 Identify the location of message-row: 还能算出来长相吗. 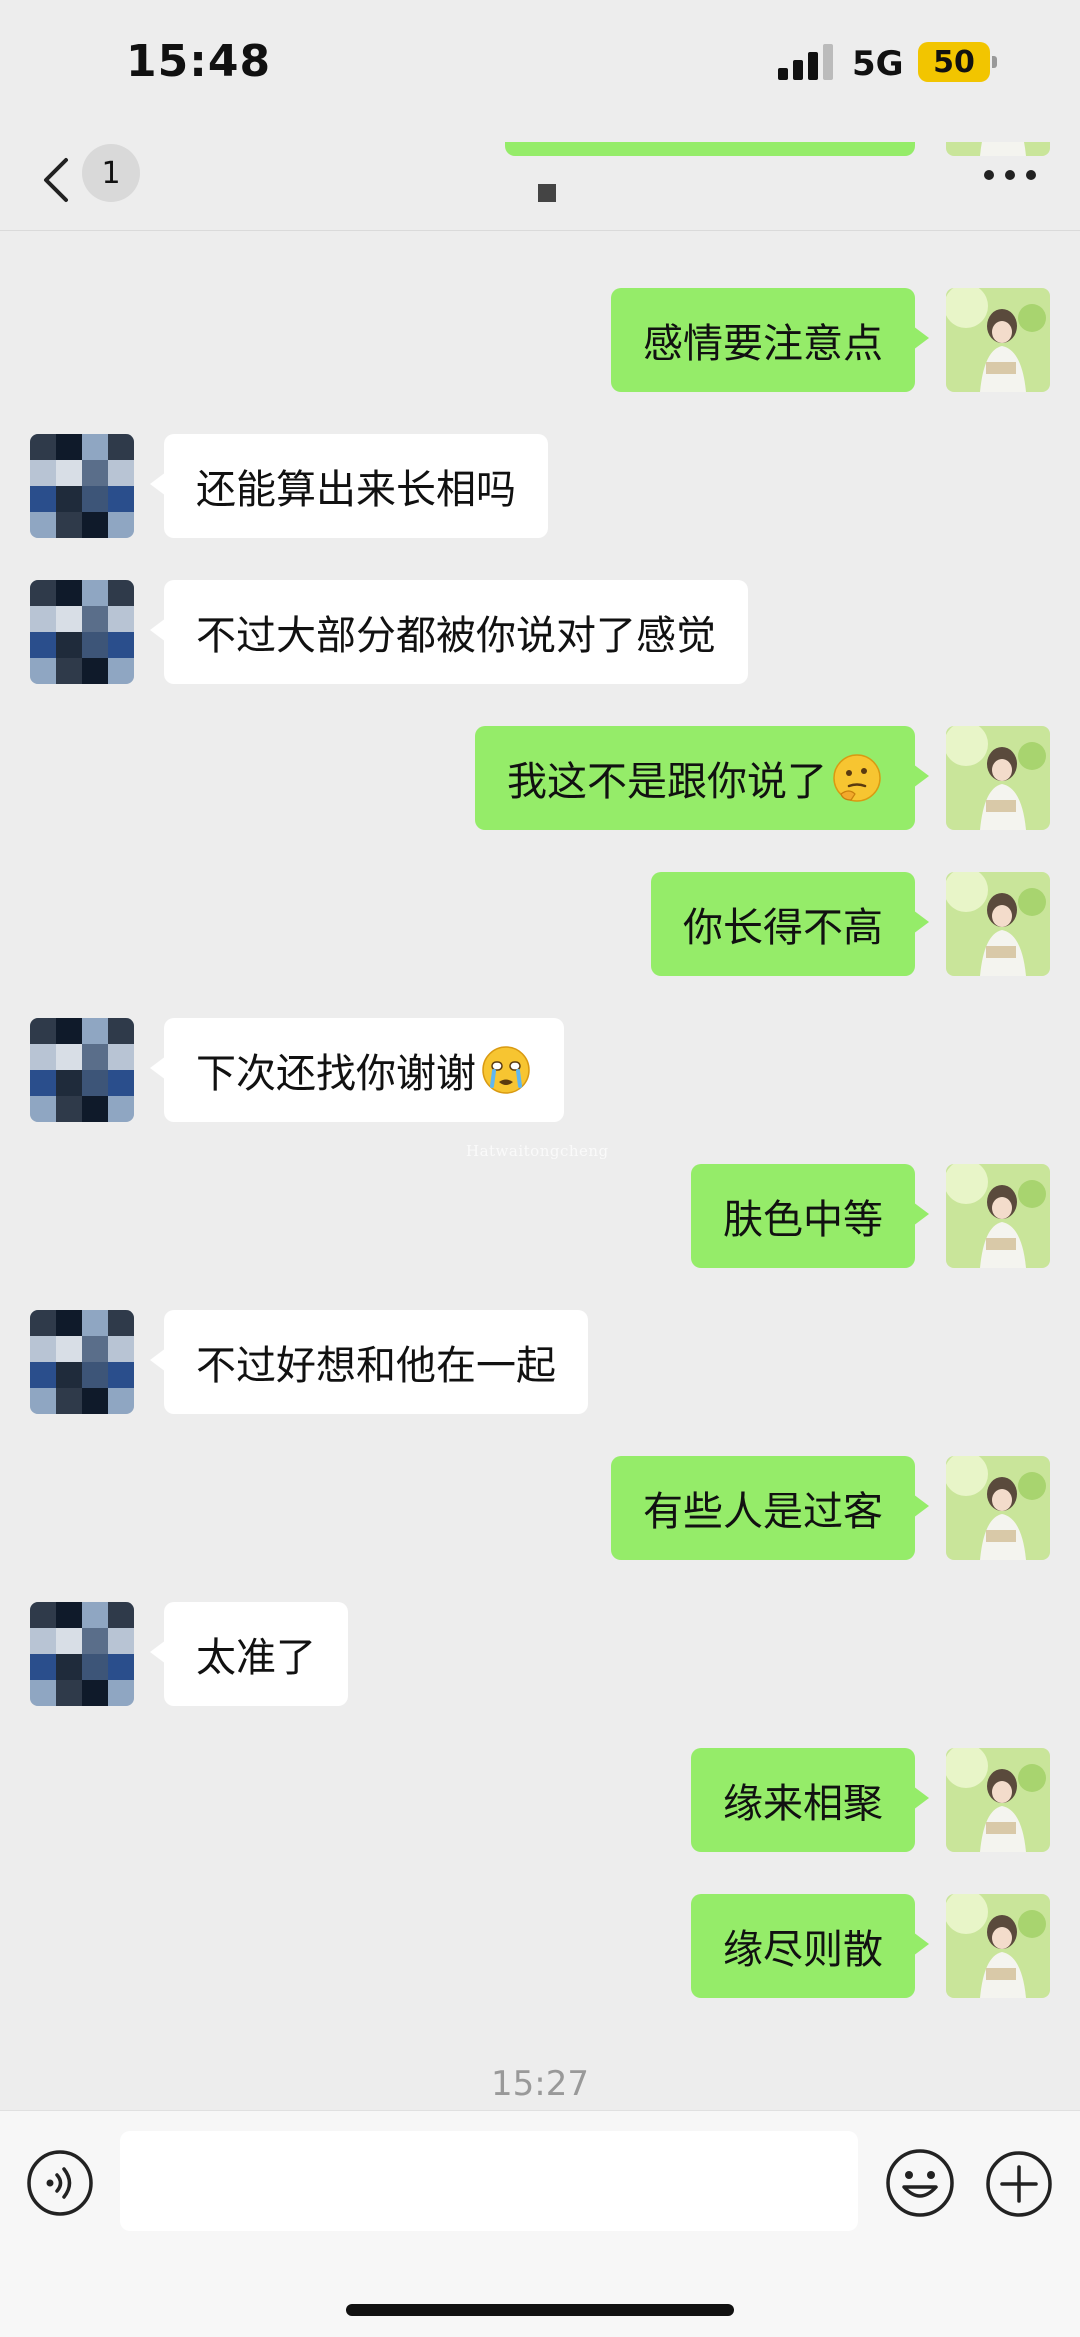
(540, 486).